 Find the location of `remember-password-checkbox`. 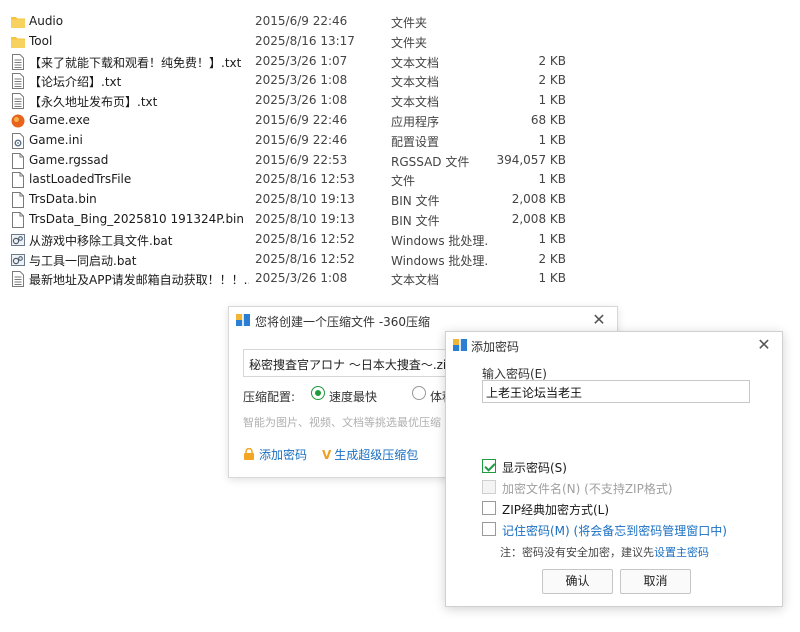

remember-password-checkbox is located at coordinates (489, 529).